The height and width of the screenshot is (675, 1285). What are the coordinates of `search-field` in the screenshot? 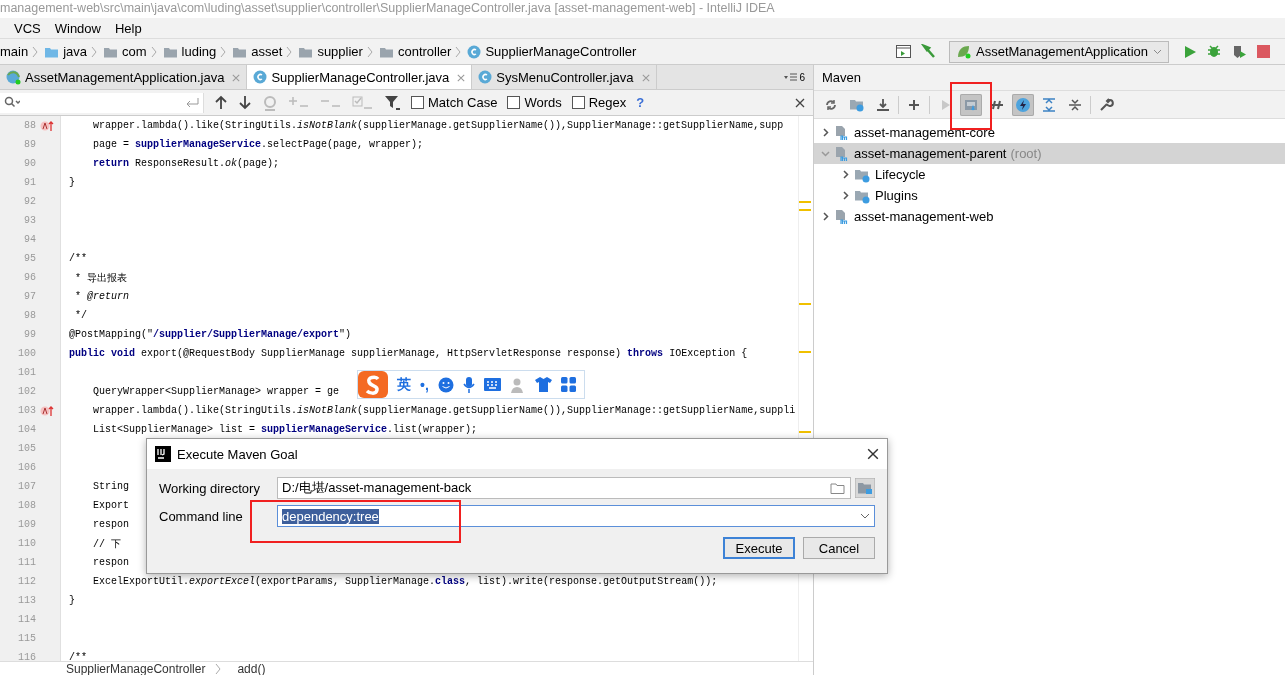 It's located at (102, 102).